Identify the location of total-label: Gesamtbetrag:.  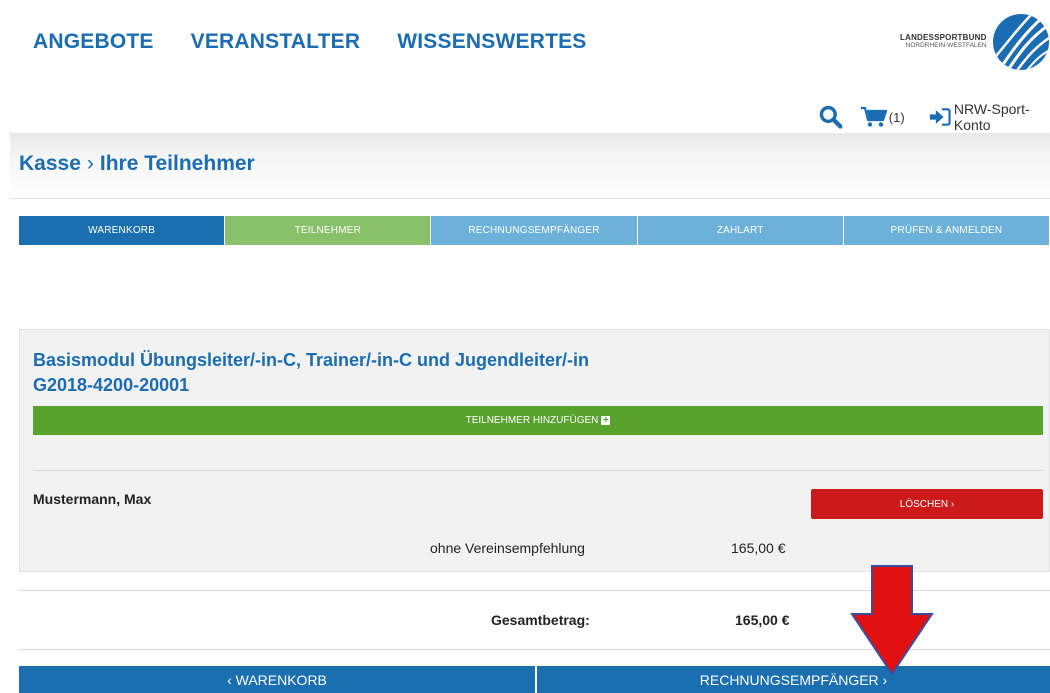
(540, 620).